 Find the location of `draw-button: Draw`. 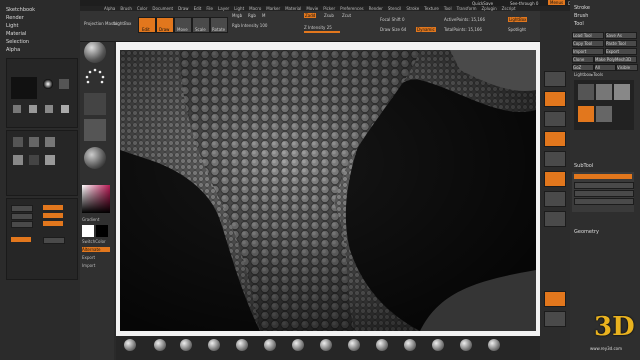

draw-button: Draw is located at coordinates (165, 25).